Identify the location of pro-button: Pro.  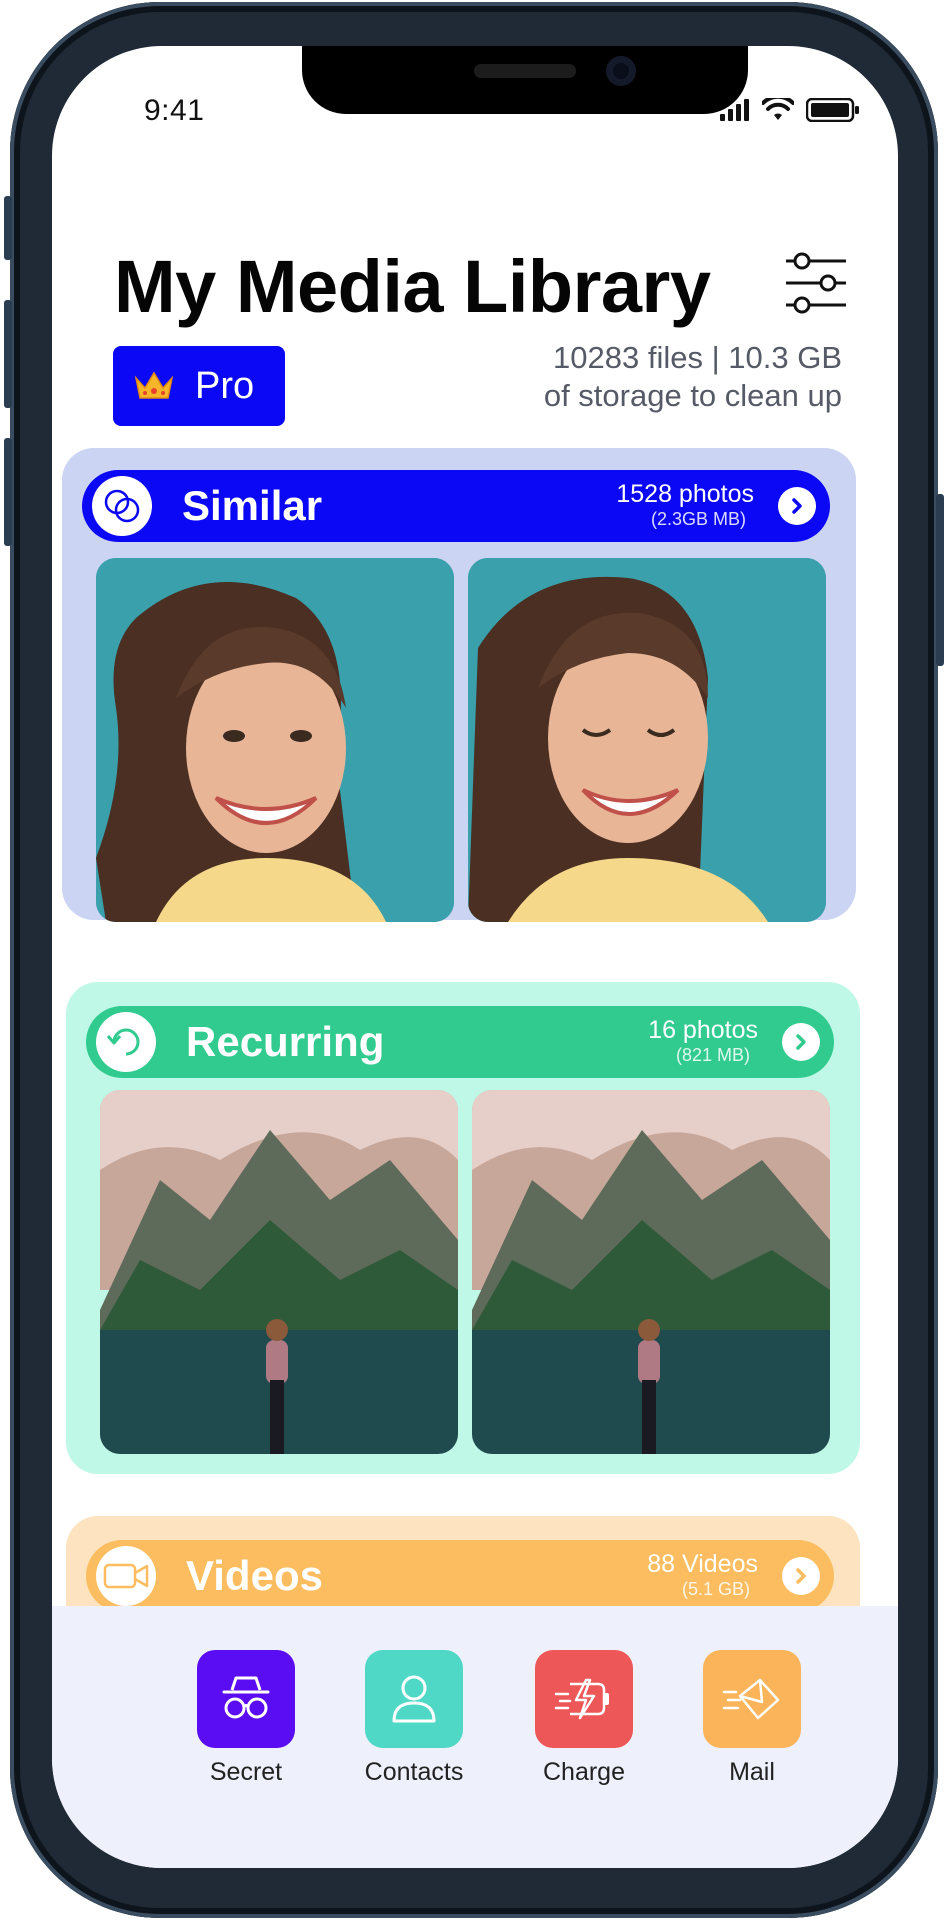
(199, 386).